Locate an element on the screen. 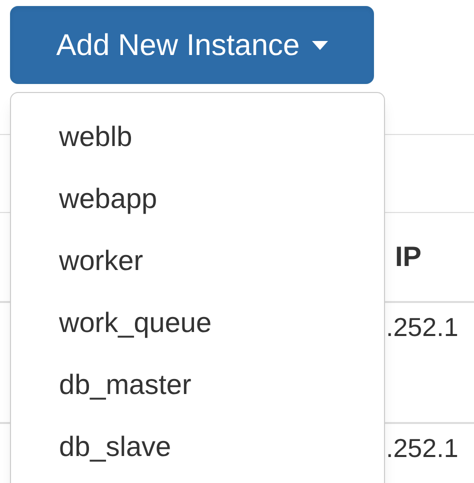  menu-item: worker is located at coordinates (197, 261).